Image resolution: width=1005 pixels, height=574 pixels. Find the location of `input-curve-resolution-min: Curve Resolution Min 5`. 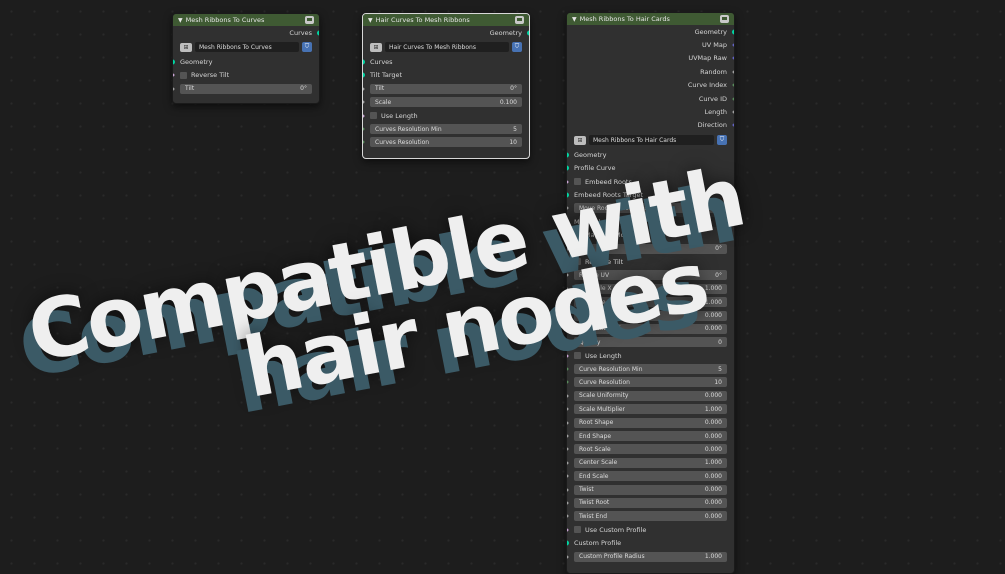

input-curve-resolution-min: Curve Resolution Min 5 is located at coordinates (650, 368).